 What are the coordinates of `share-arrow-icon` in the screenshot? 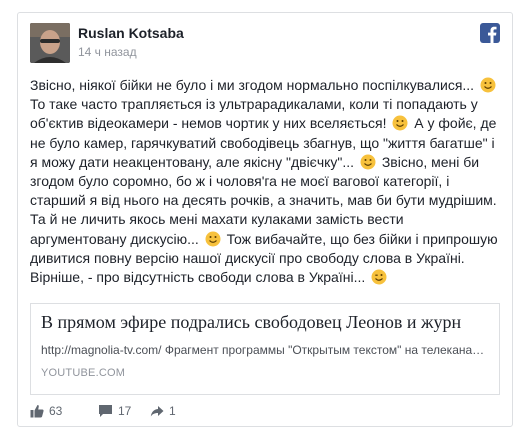 It's located at (157, 411).